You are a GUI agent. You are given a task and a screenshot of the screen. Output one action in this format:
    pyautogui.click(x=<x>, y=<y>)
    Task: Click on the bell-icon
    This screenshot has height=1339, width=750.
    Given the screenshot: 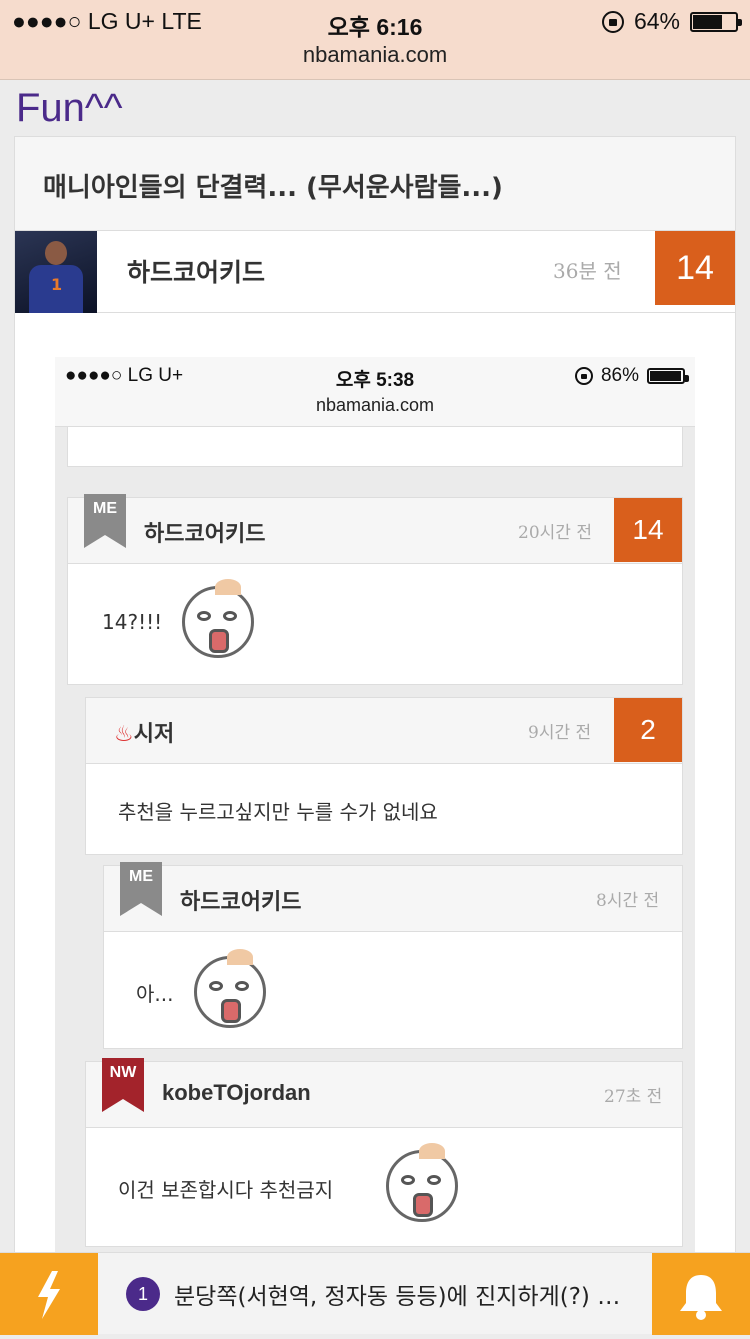 What is the action you would take?
    pyautogui.click(x=701, y=1297)
    